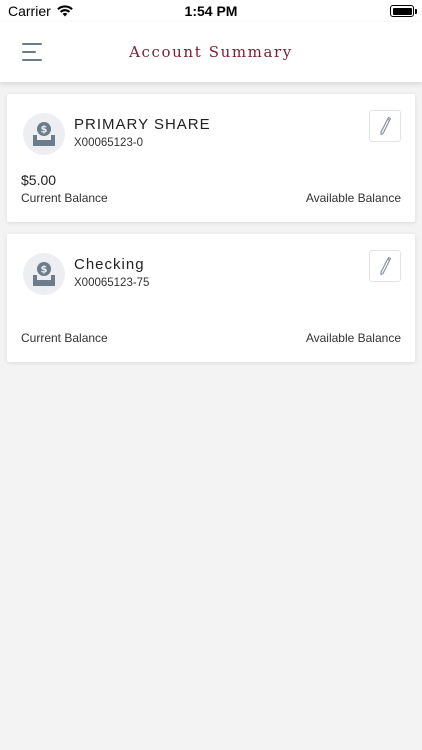  What do you see at coordinates (142, 124) in the screenshot?
I see `account-name: PRIMARY SHARE` at bounding box center [142, 124].